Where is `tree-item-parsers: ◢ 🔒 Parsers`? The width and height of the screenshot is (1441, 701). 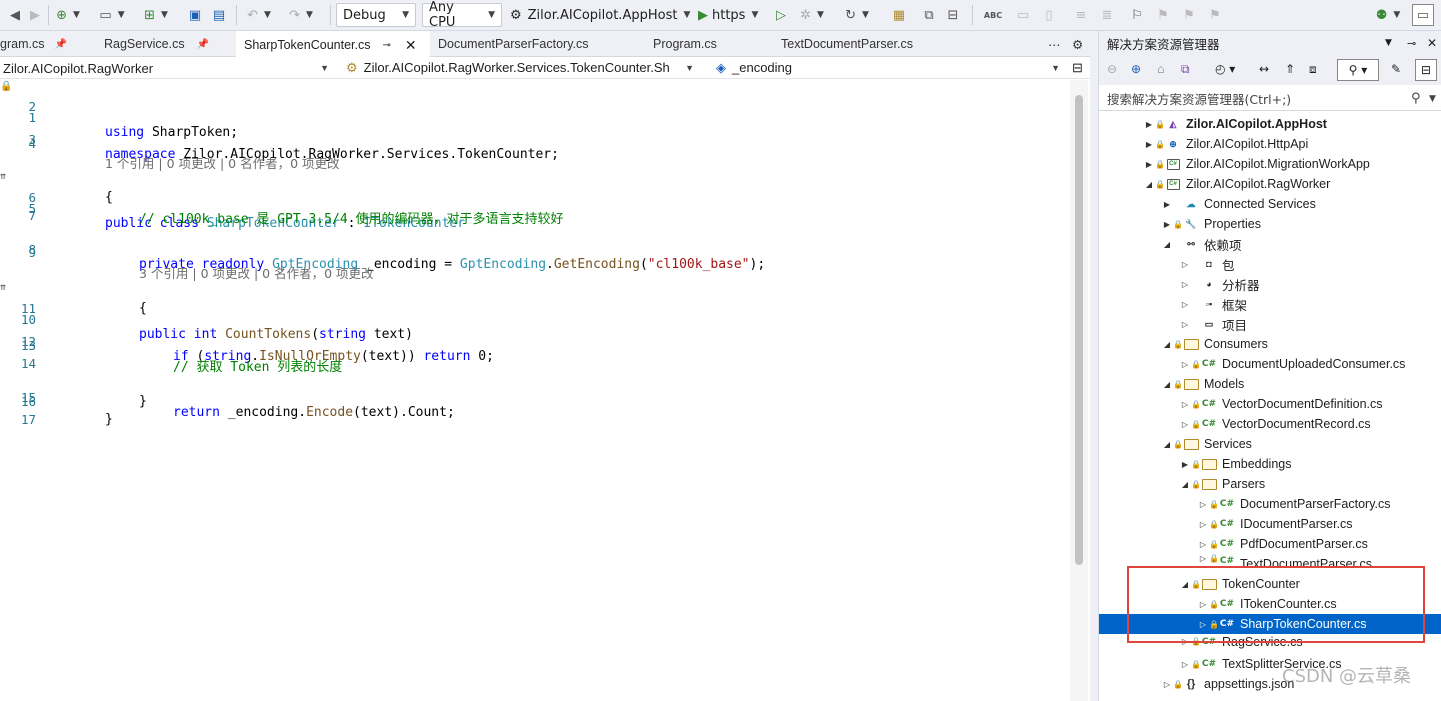
tree-item-parsers: ◢ 🔒 Parsers is located at coordinates (1270, 484).